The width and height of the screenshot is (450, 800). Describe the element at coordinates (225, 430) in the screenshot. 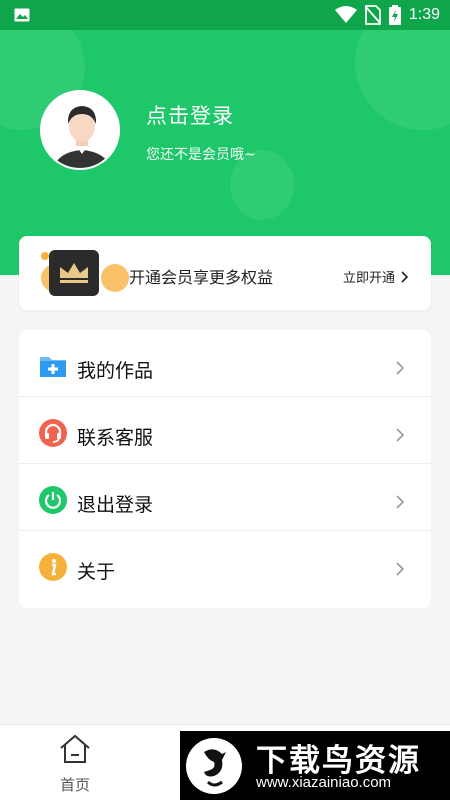

I see `menu-item-contact-support: 联系客服` at that location.